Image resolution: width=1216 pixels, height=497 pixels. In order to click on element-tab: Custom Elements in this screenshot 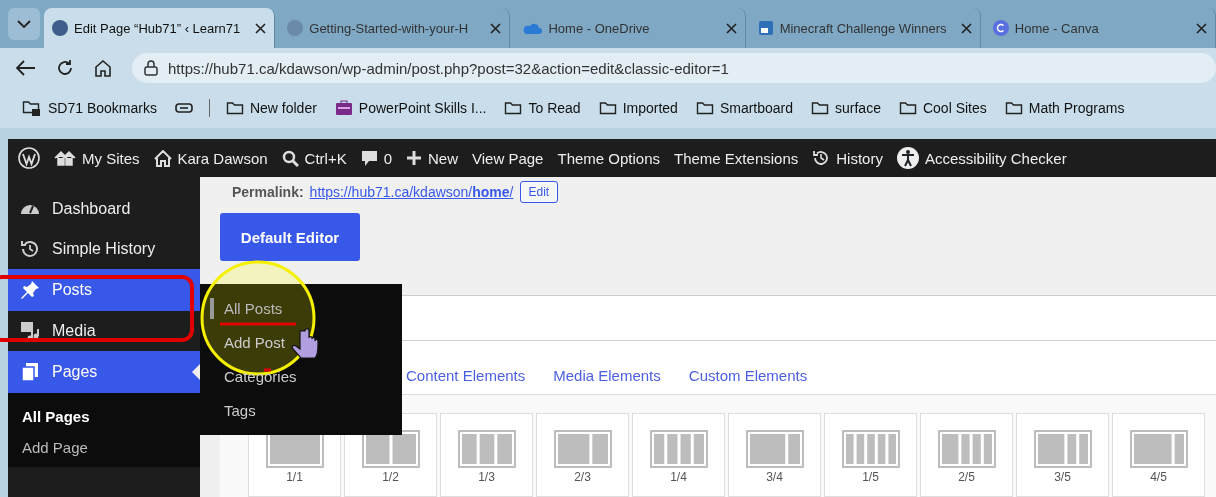, I will do `click(748, 375)`.